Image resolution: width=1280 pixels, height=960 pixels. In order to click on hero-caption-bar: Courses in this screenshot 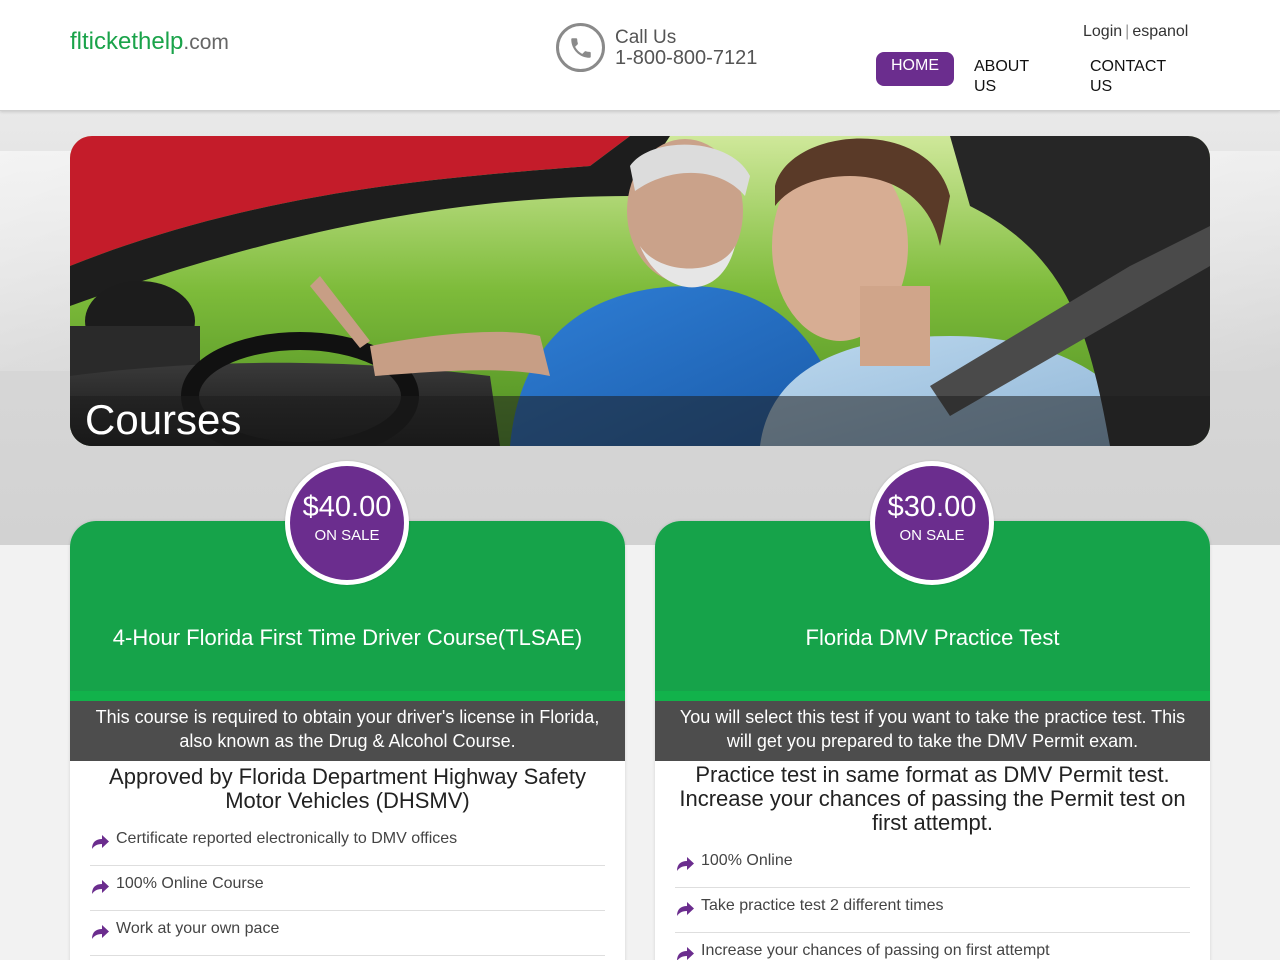, I will do `click(640, 421)`.